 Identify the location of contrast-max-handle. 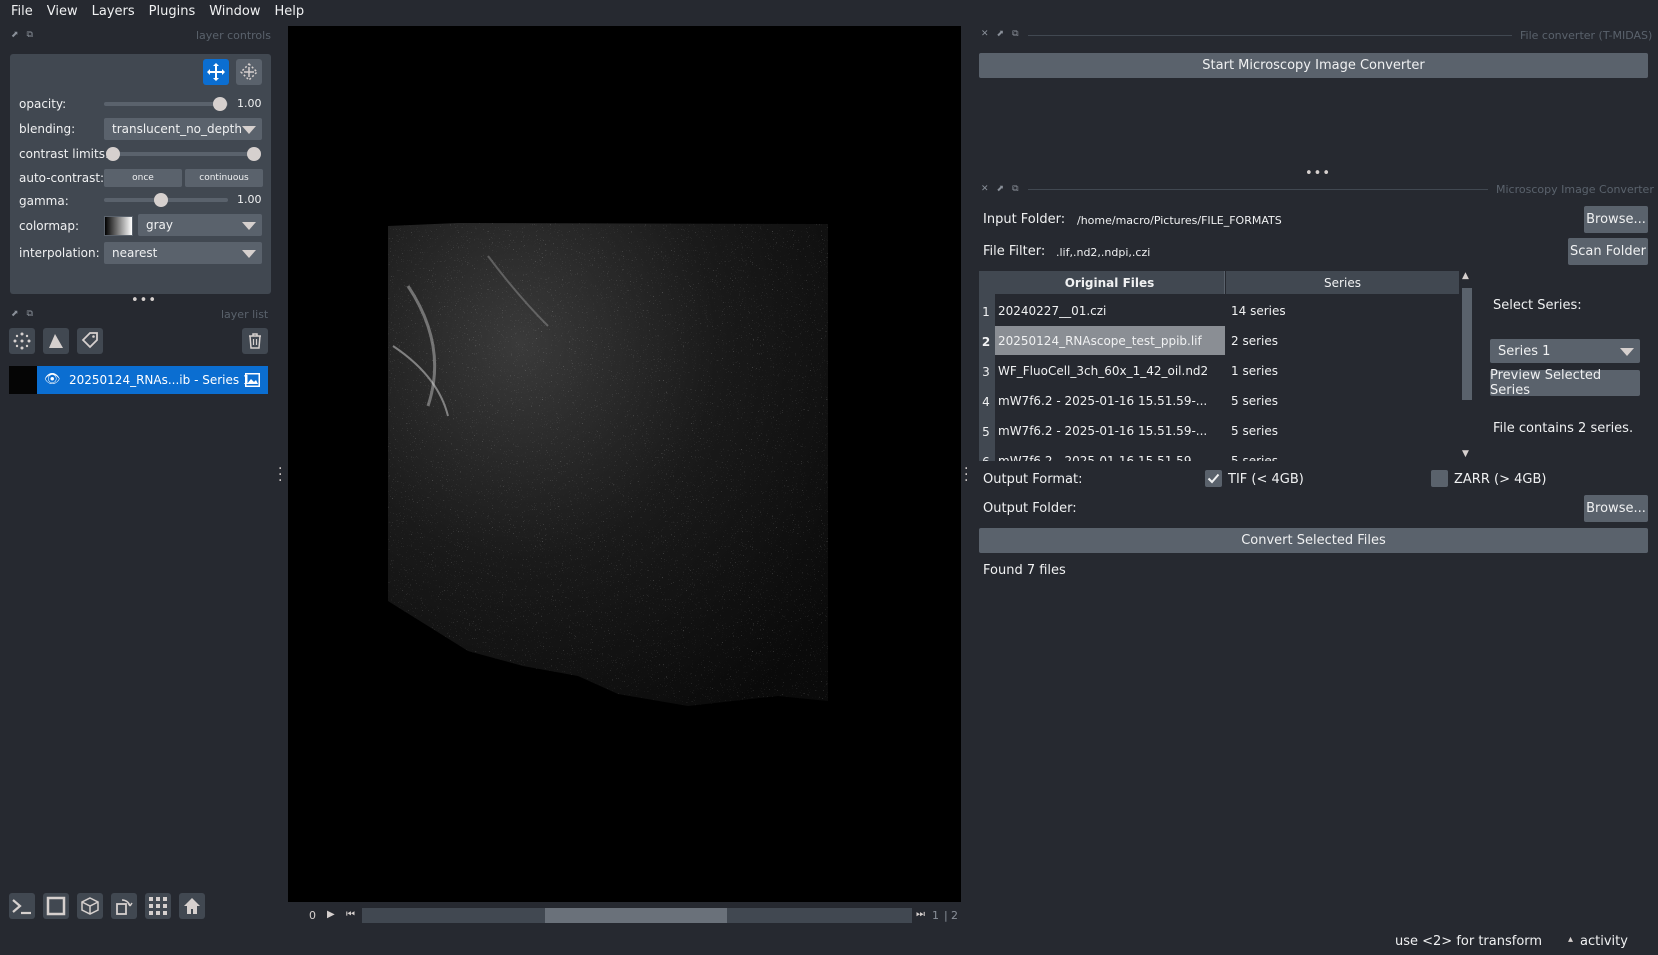
(254, 154).